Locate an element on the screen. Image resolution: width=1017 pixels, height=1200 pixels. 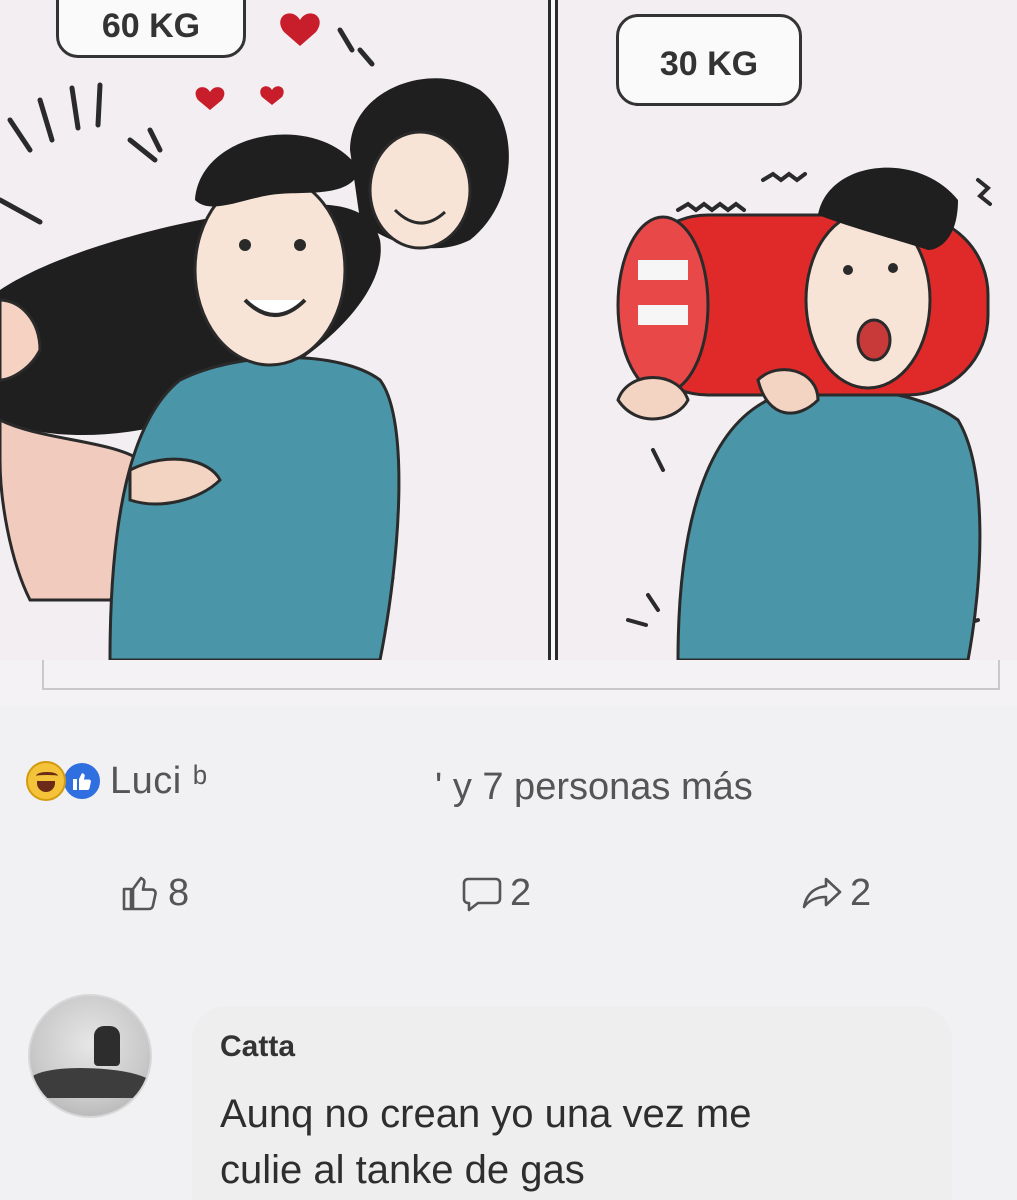
share-count-button: 2 is located at coordinates (835, 893).